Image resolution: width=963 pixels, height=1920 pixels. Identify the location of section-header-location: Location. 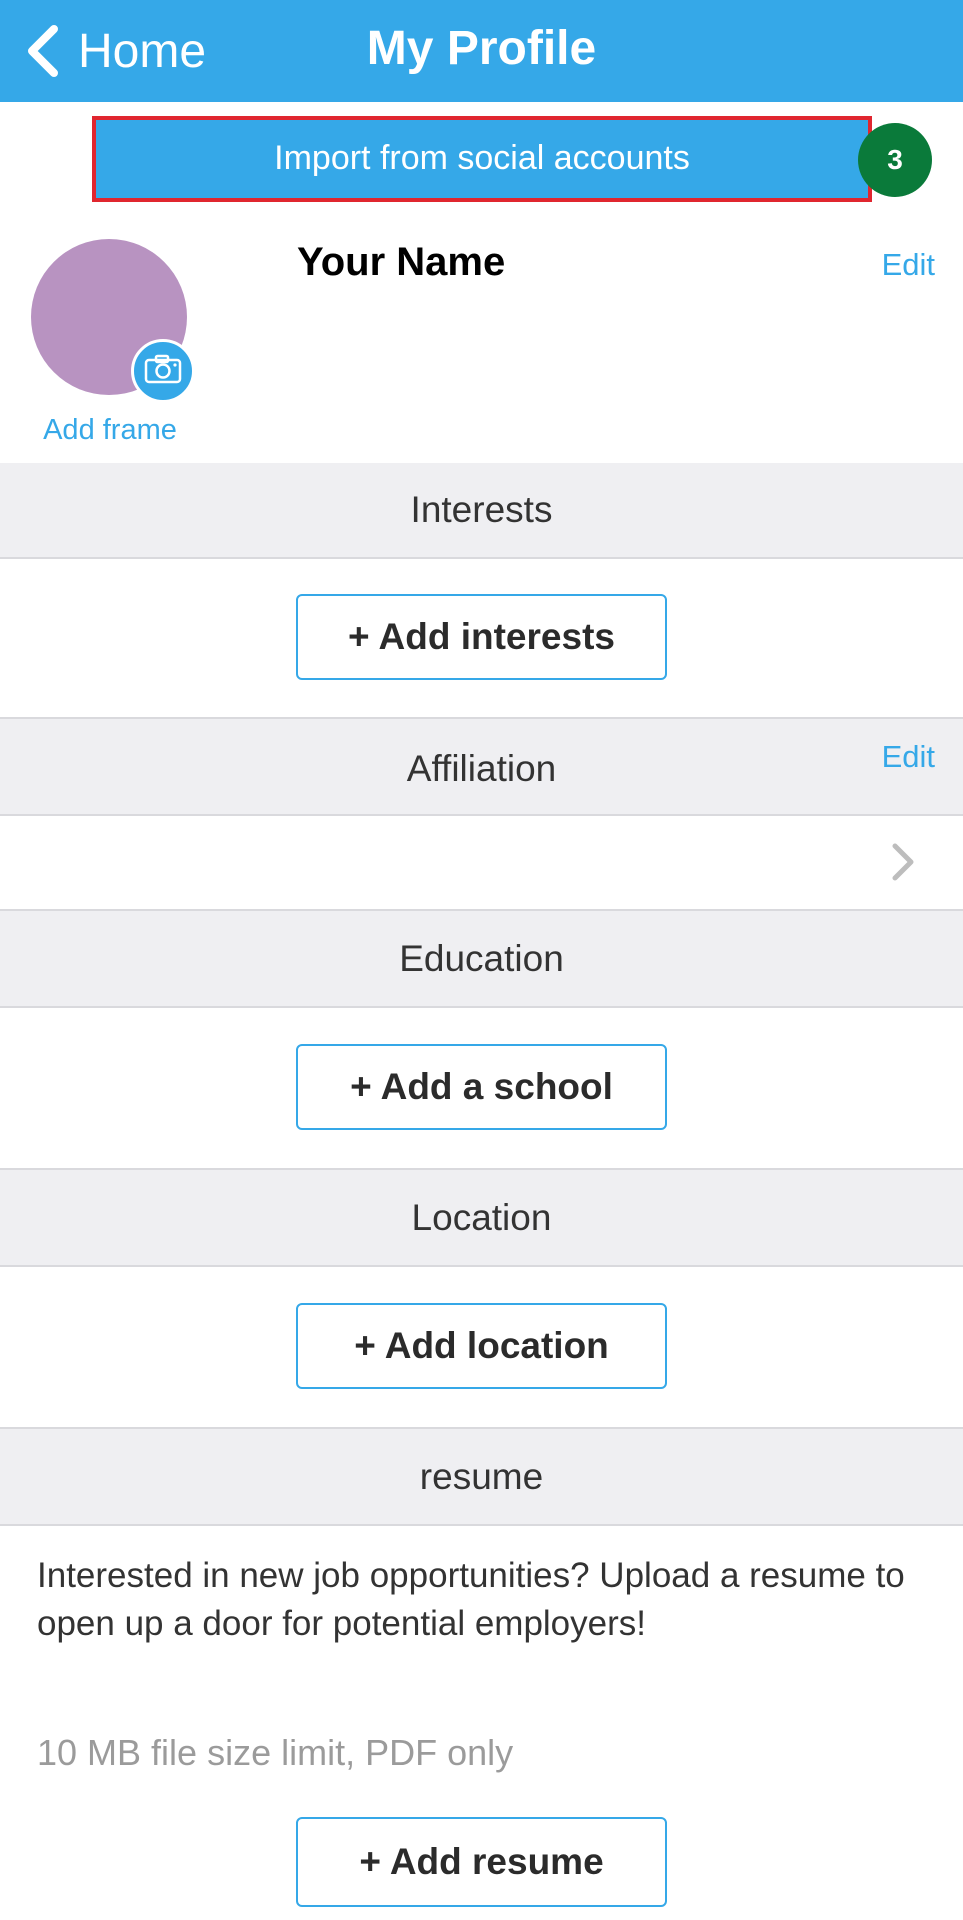
(481, 1218).